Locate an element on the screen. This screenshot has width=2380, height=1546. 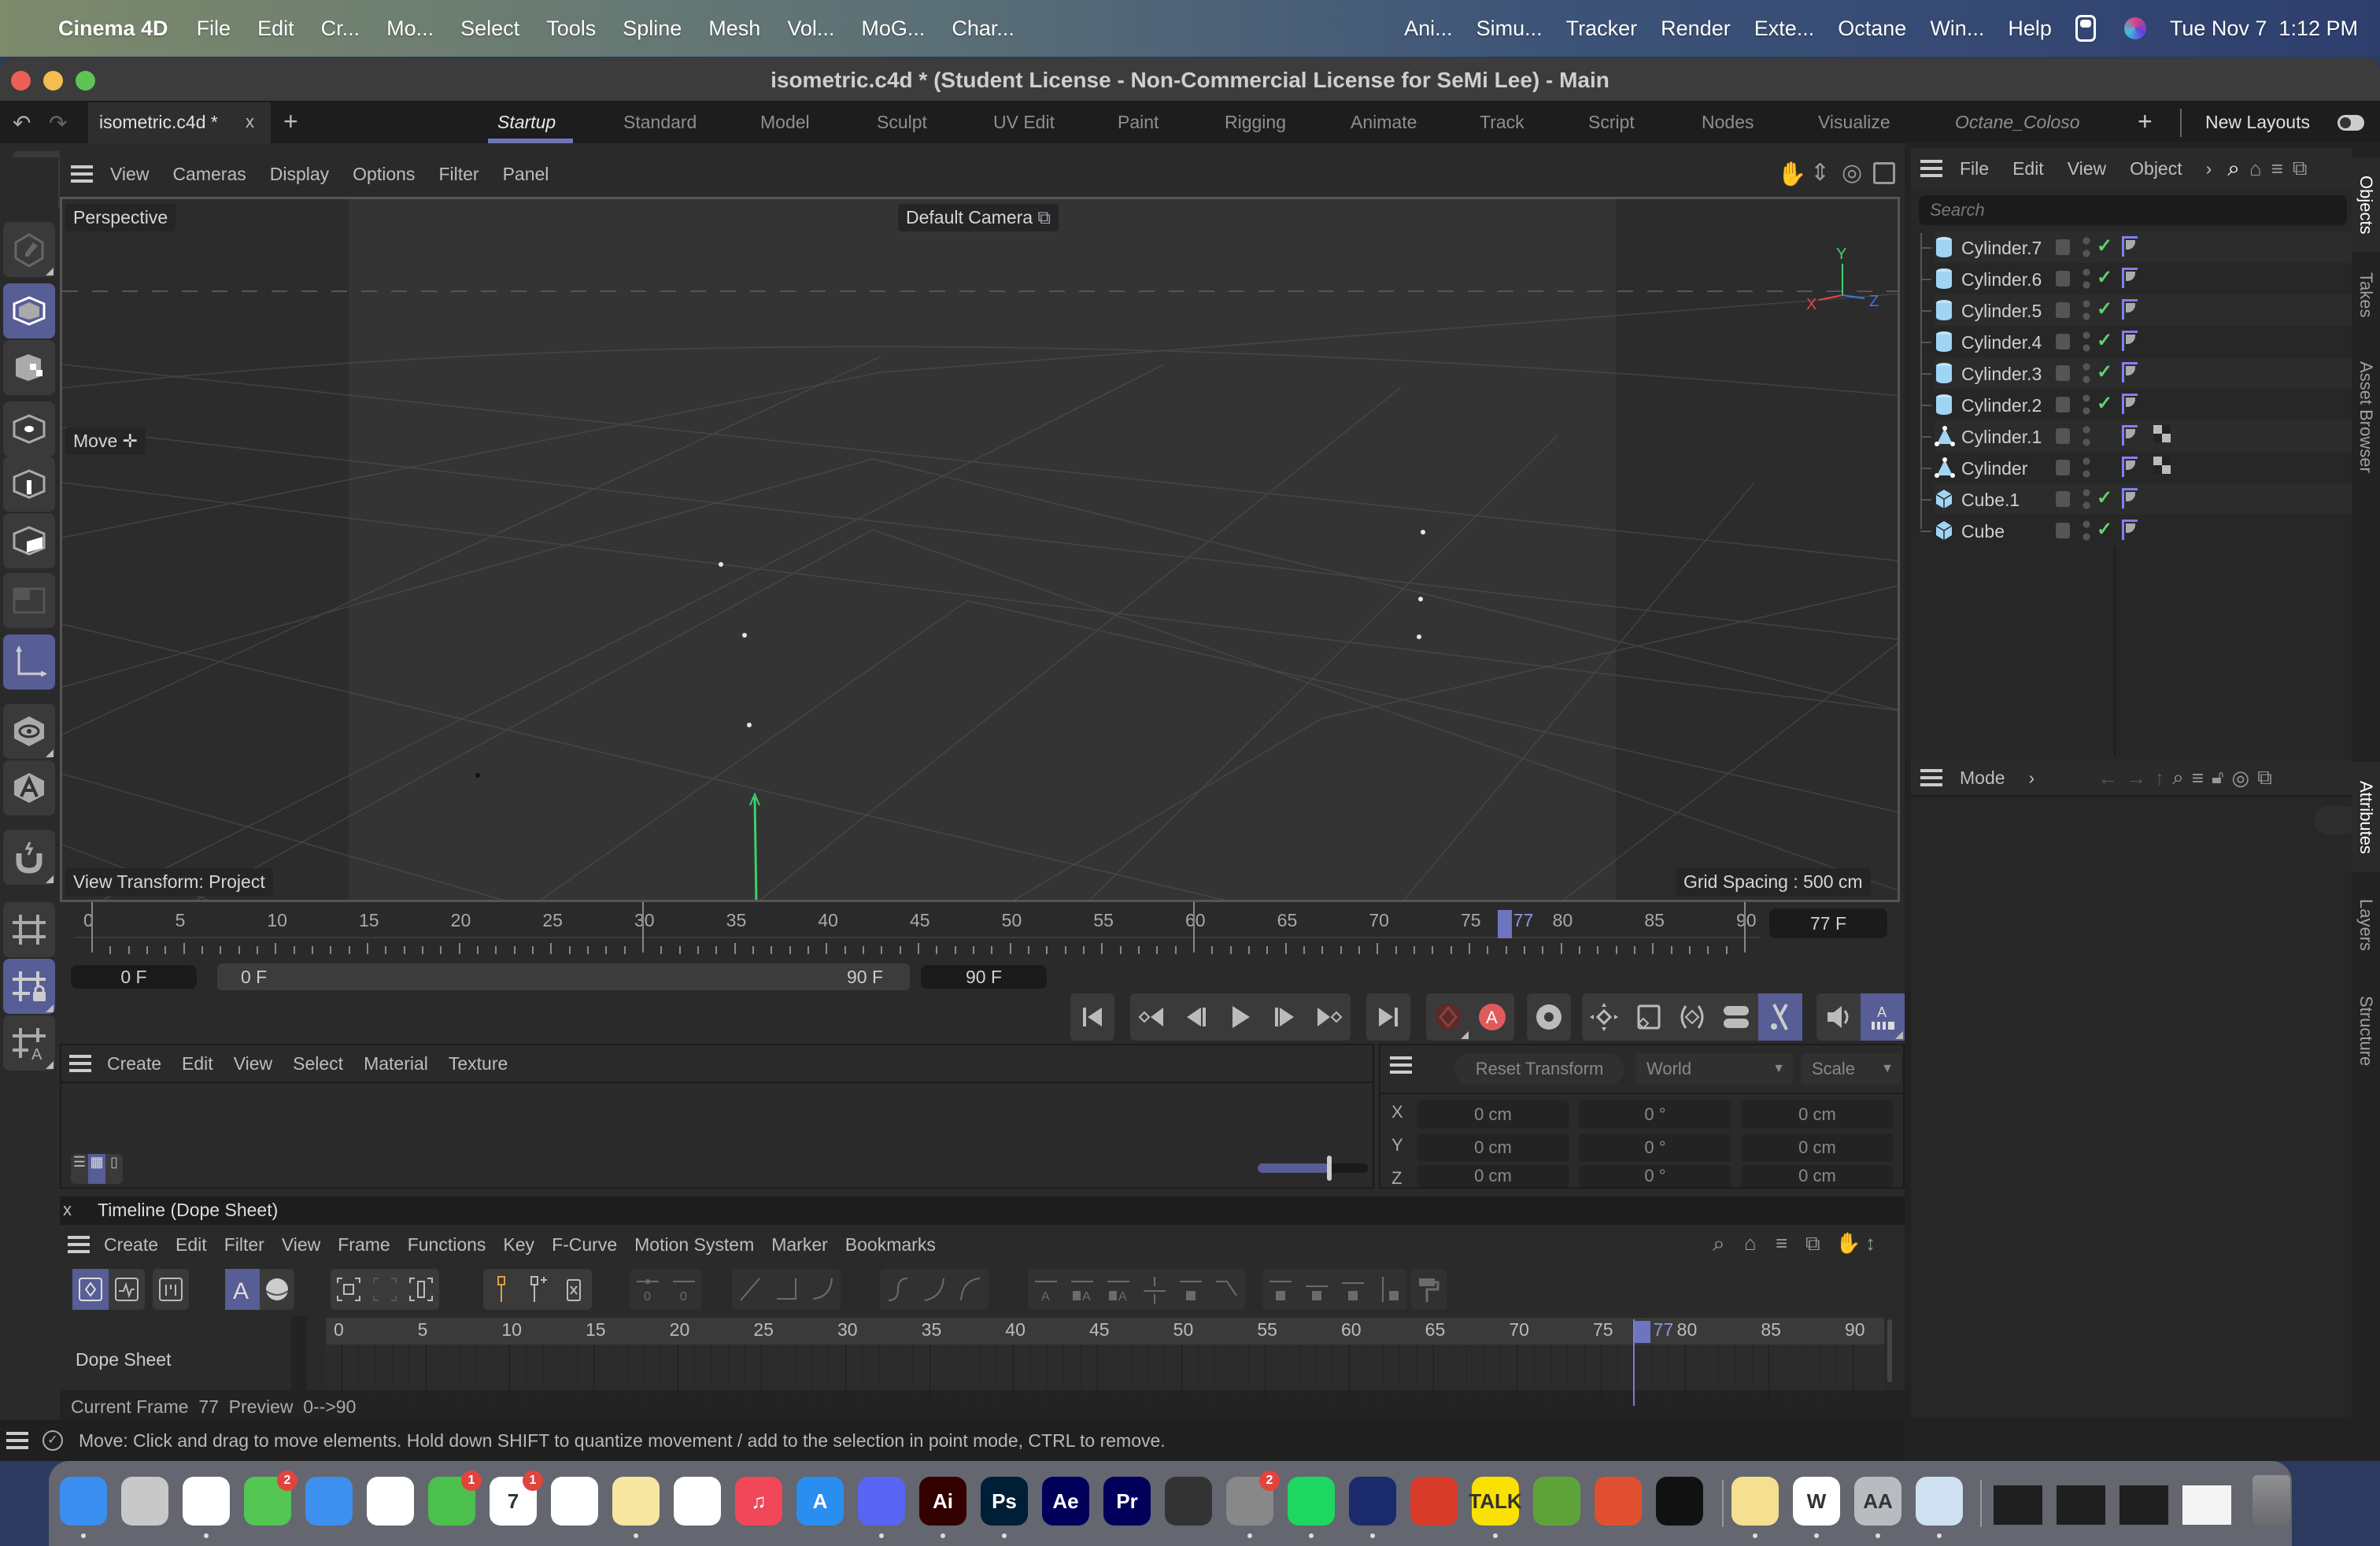
projection-label: Perspective is located at coordinates (120, 217).